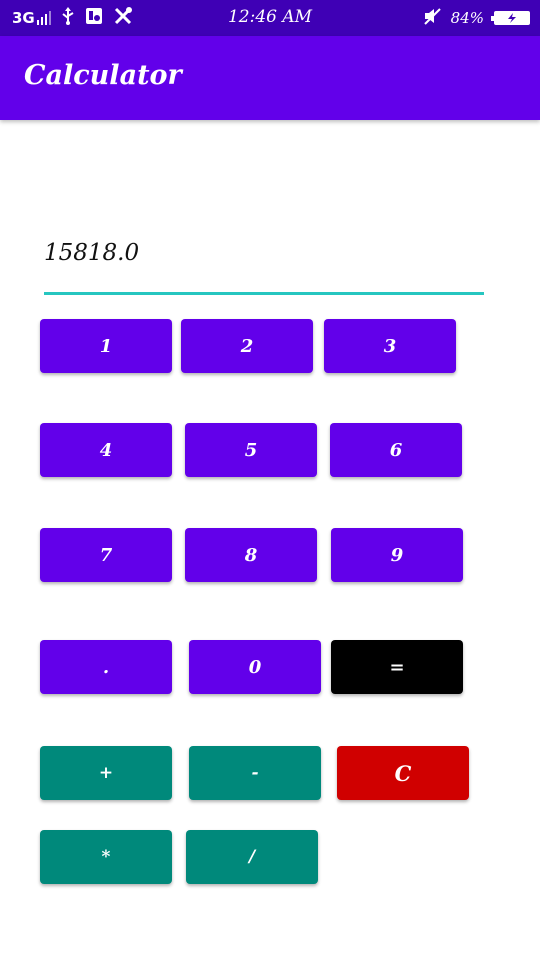 The width and height of the screenshot is (540, 960). I want to click on app-title: Calculator, so click(103, 75).